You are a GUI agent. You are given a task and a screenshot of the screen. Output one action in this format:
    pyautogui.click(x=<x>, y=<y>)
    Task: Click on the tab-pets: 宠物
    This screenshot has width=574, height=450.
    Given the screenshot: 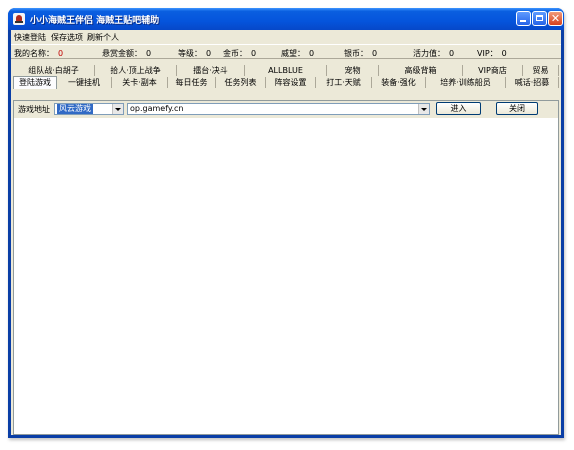 What is the action you would take?
    pyautogui.click(x=353, y=70)
    